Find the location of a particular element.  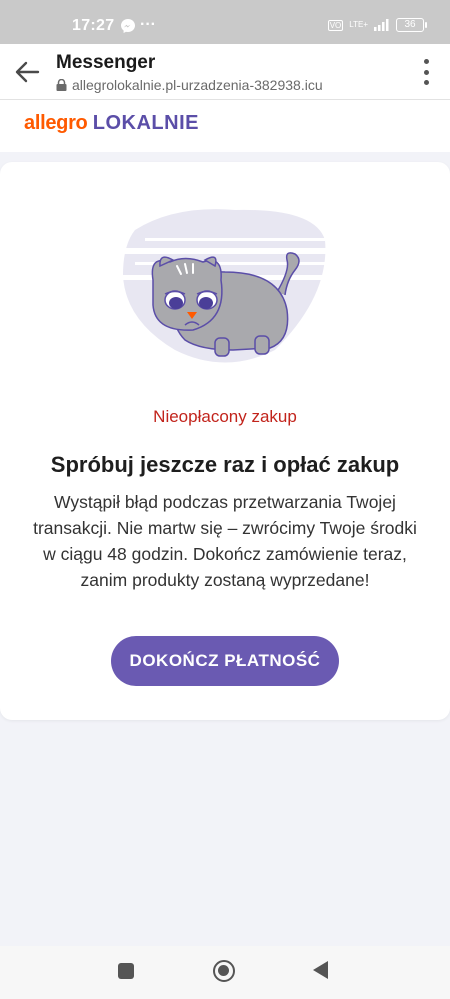

lock-icon is located at coordinates (61, 85).